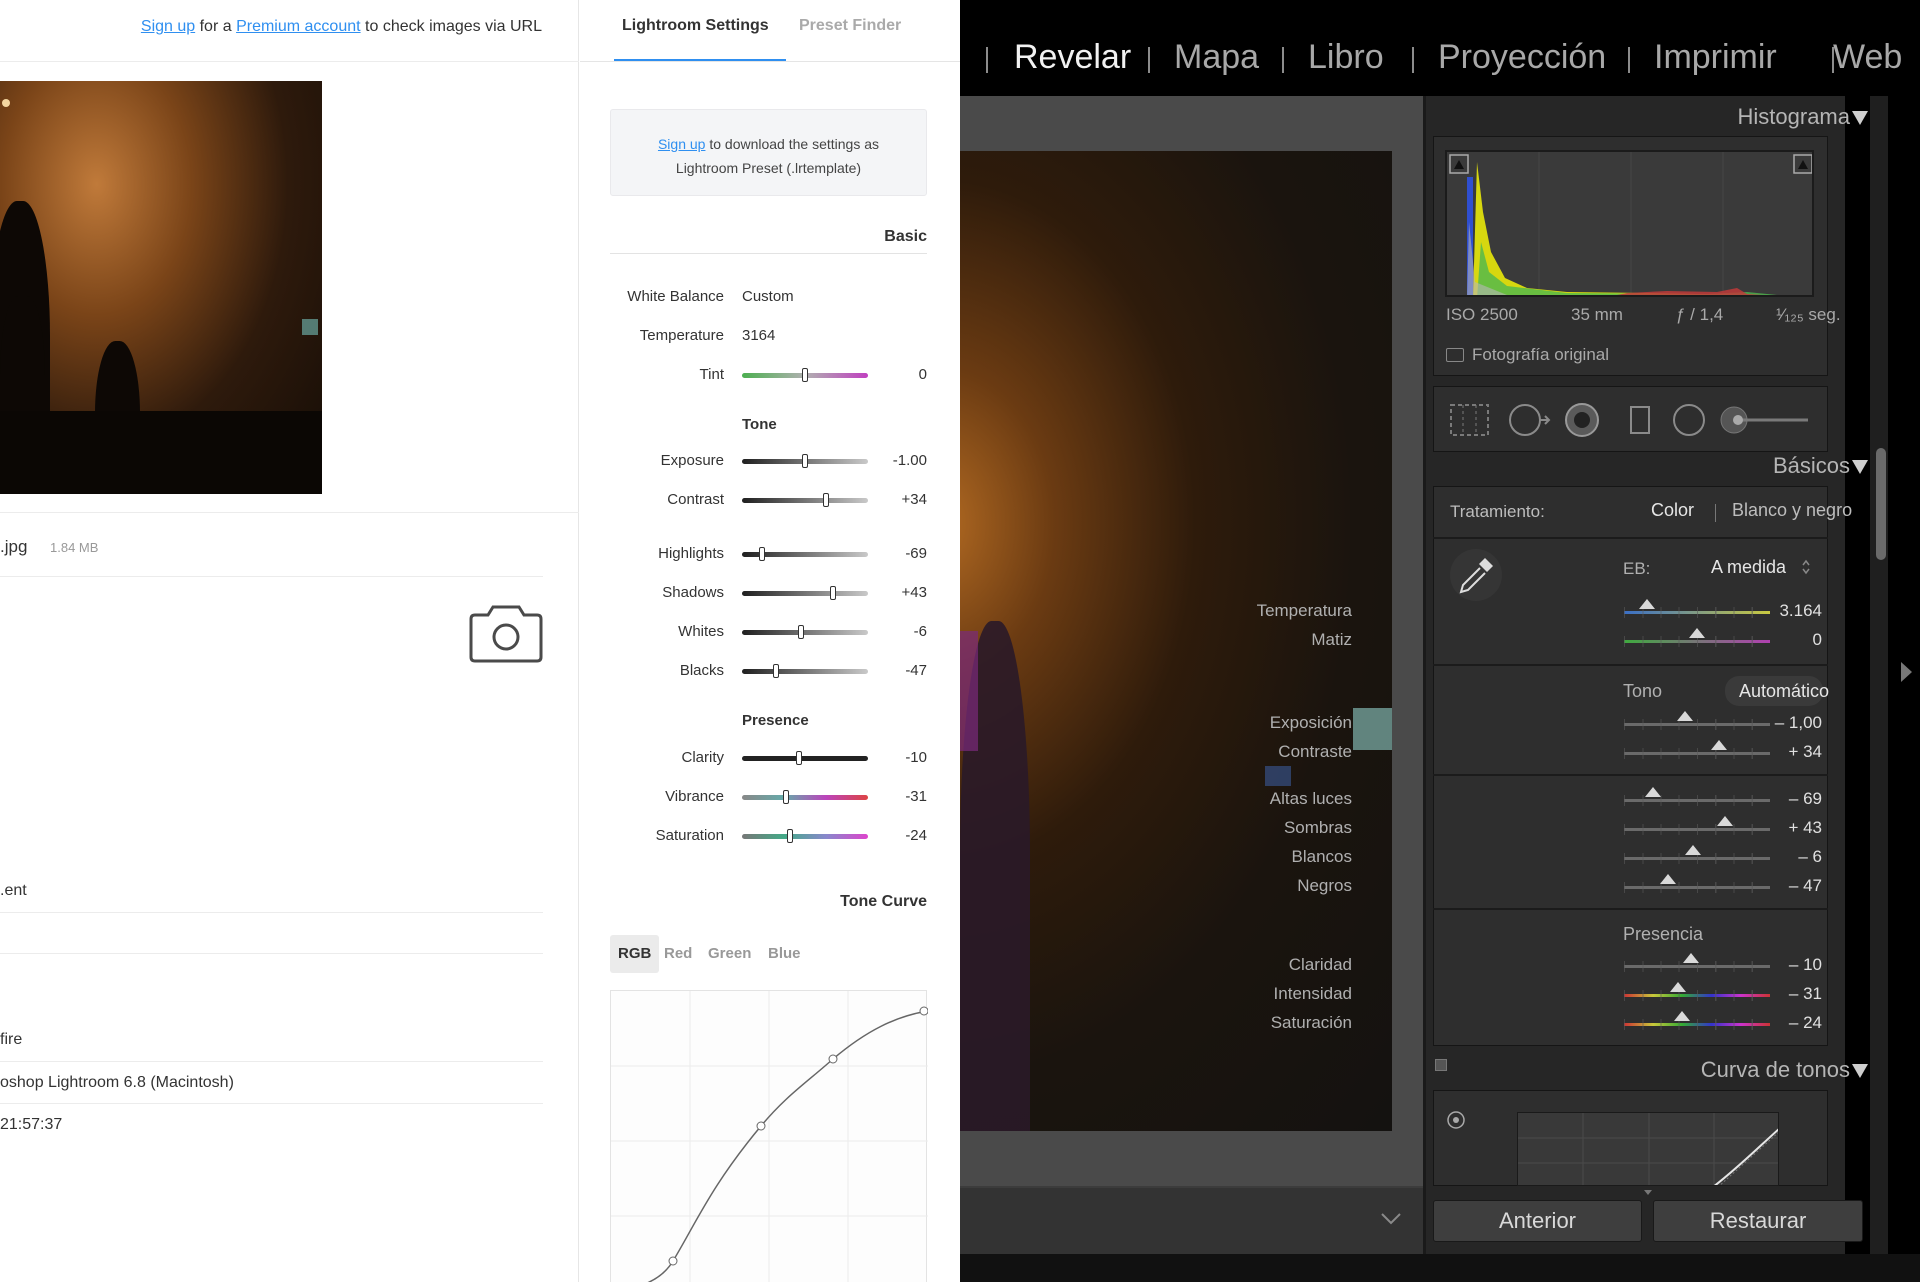  Describe the element at coordinates (1758, 1221) in the screenshot. I see `reset-button: Restaurar` at that location.